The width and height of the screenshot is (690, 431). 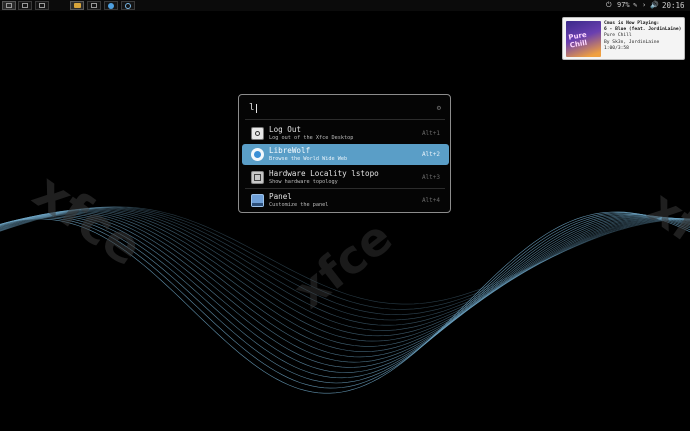 What do you see at coordinates (345, 119) in the screenshot?
I see `search-divider` at bounding box center [345, 119].